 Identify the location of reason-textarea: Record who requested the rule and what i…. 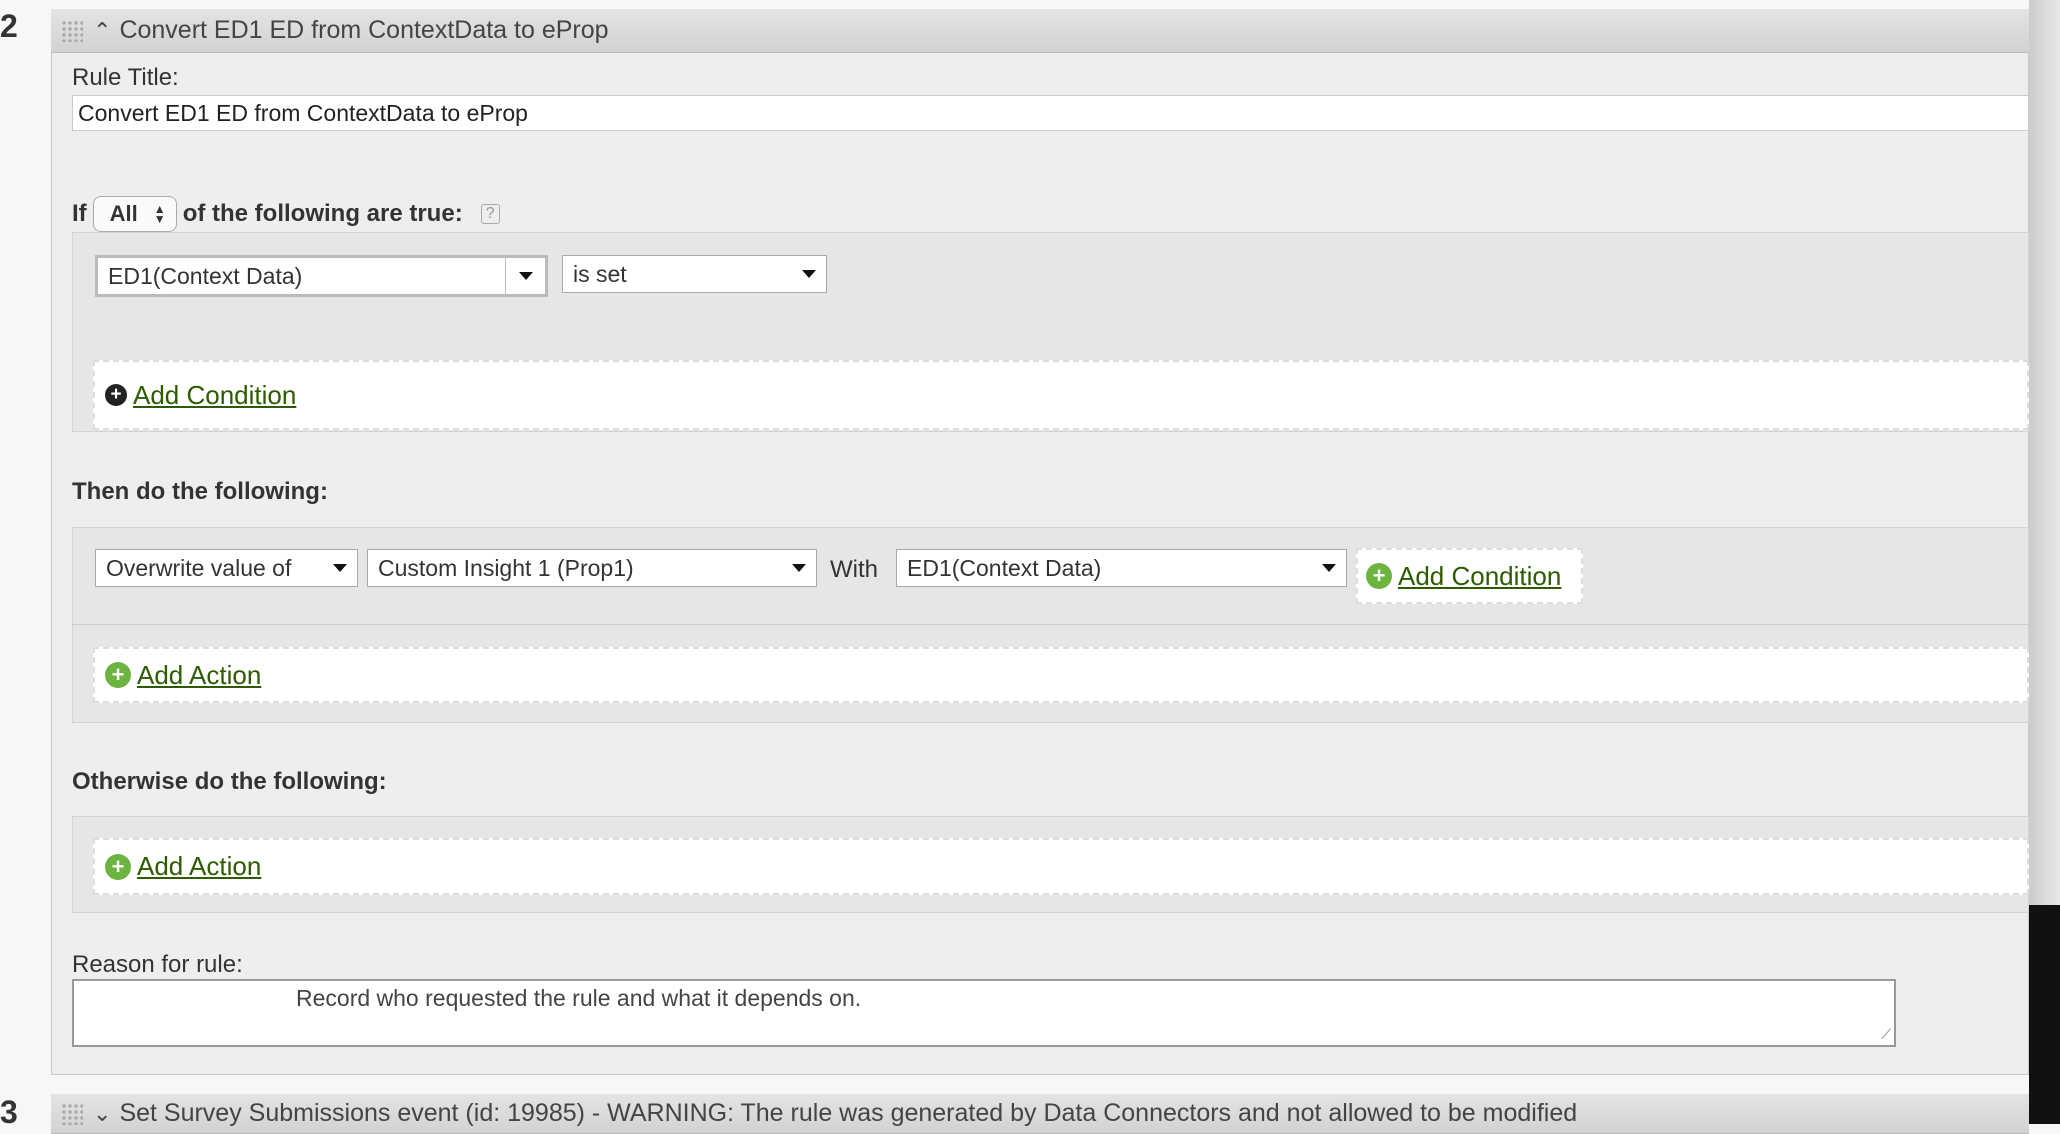
(984, 1013).